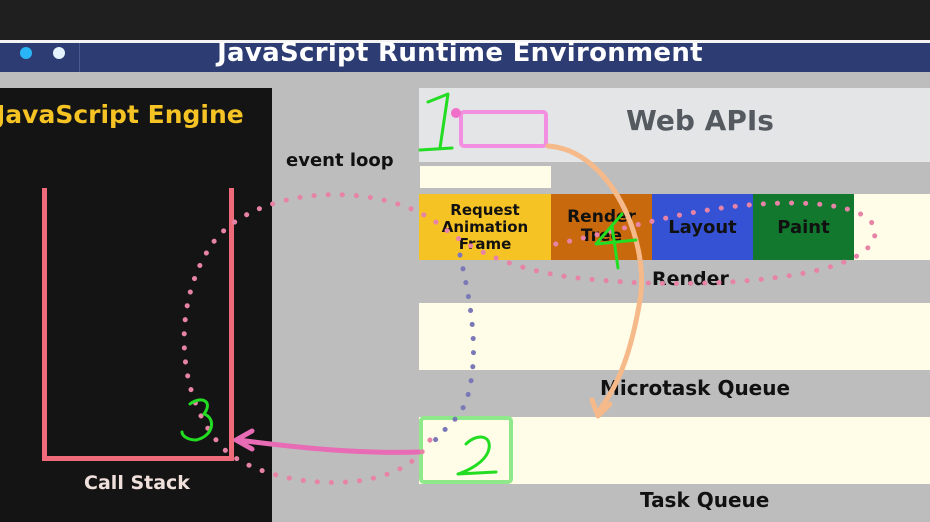 The height and width of the screenshot is (522, 930). I want to click on top-dark-bar, so click(465, 20).